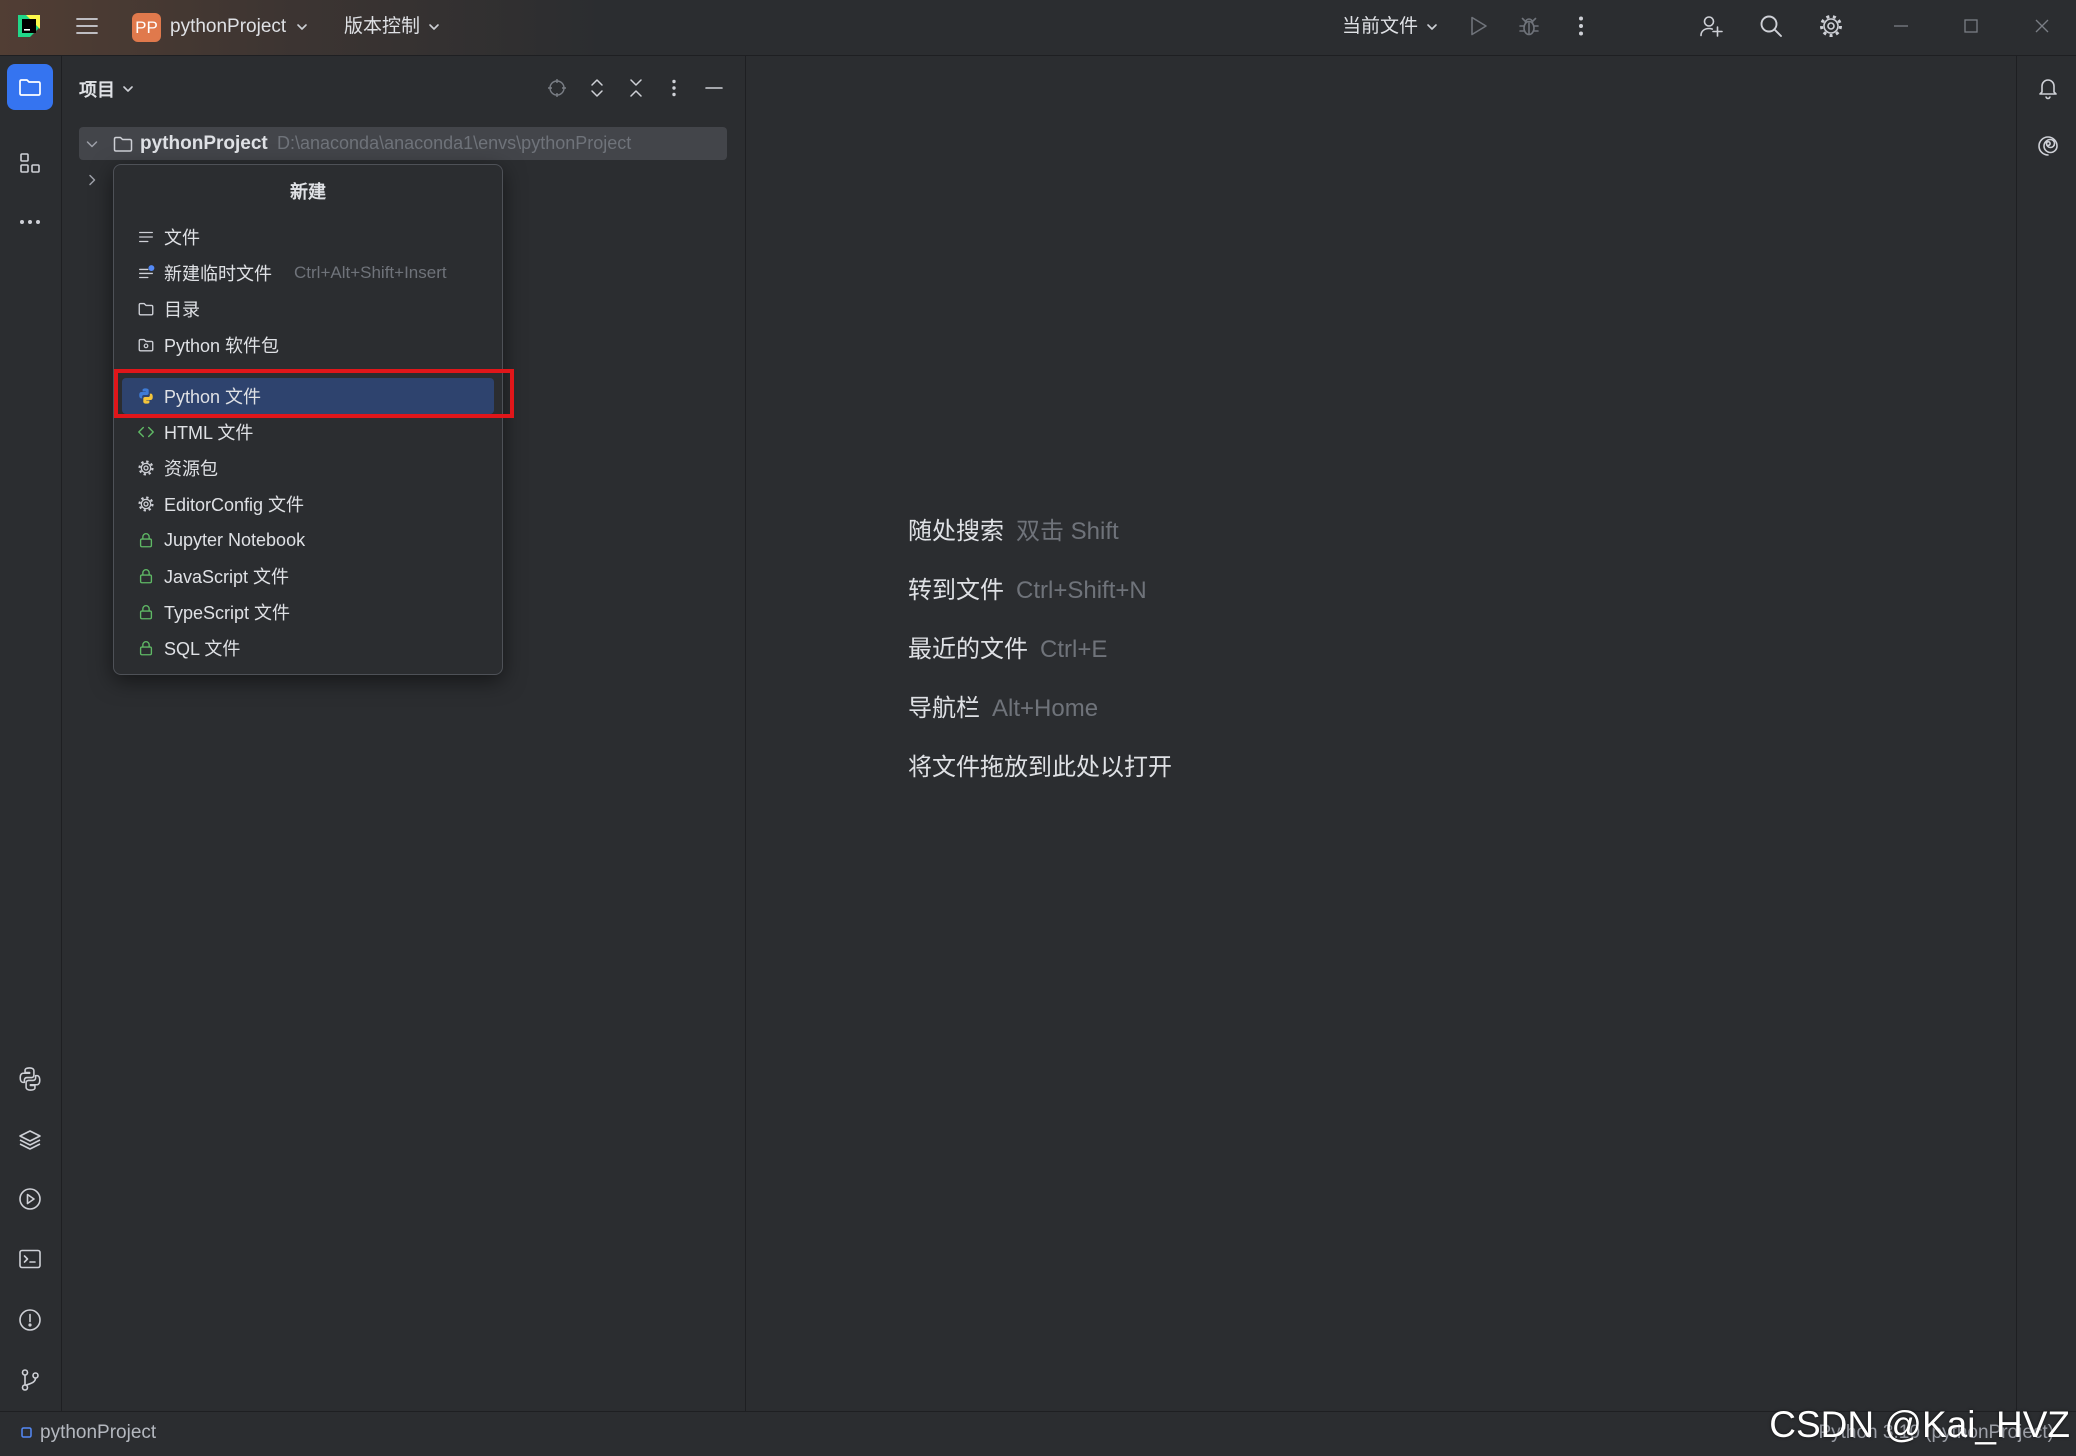 The image size is (2076, 1456). I want to click on project-selector: PP pythonProject, so click(220, 27).